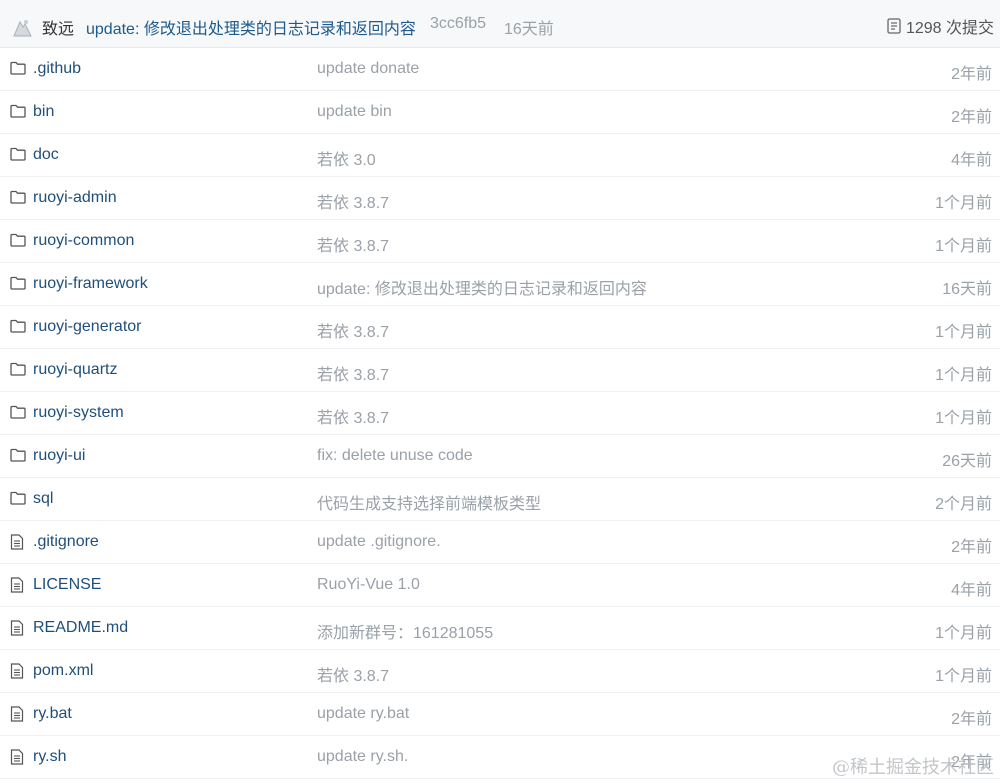  I want to click on file-name-link: .gitignore, so click(66, 542).